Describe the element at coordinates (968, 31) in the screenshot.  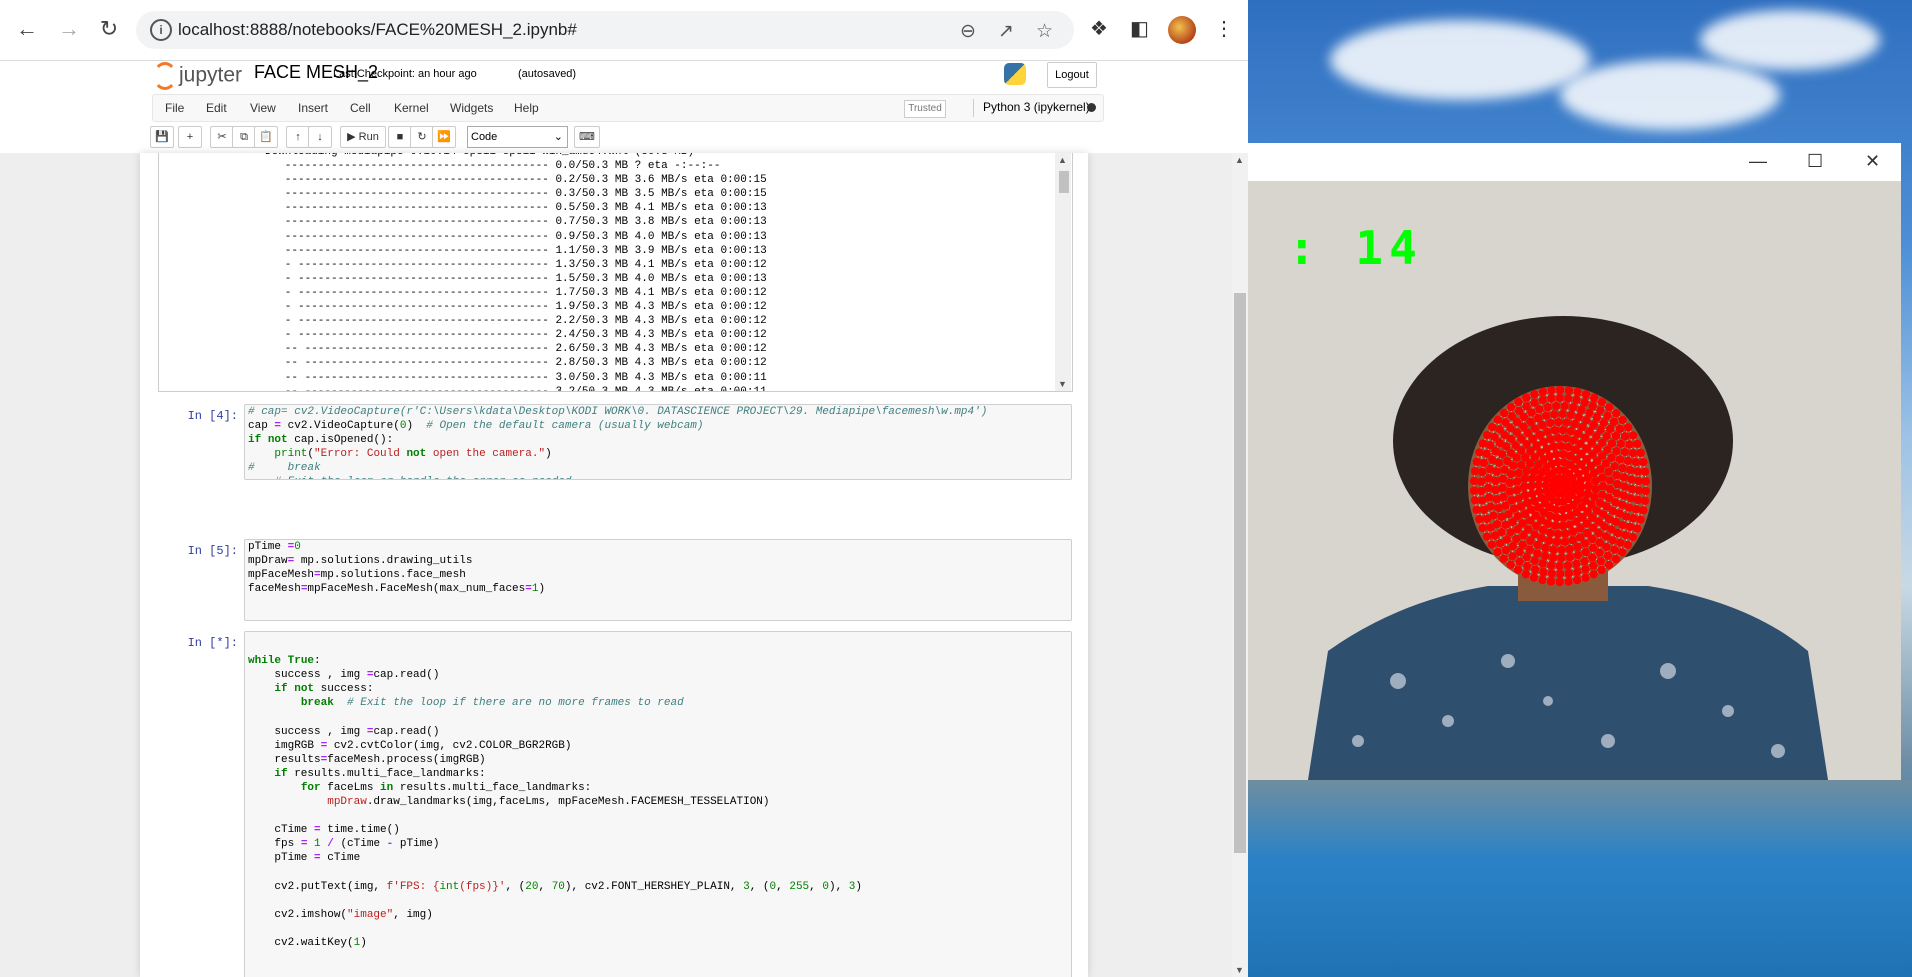
I see `zoom-out-icon: ⊖` at that location.